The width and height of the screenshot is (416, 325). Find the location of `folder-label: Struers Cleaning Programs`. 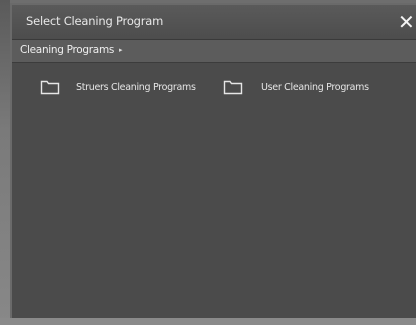

folder-label: Struers Cleaning Programs is located at coordinates (136, 87).